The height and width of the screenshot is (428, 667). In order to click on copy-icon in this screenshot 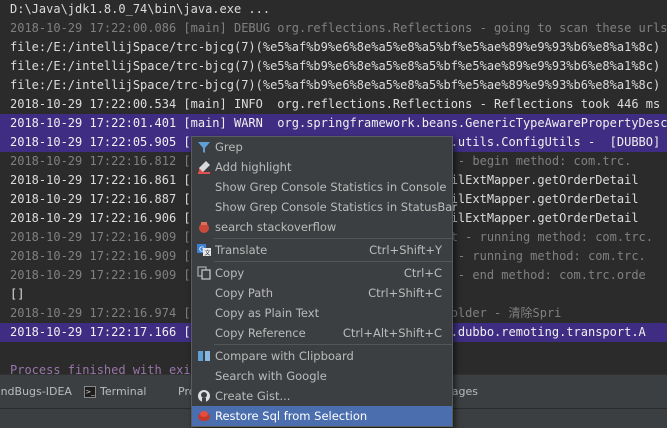, I will do `click(204, 273)`.